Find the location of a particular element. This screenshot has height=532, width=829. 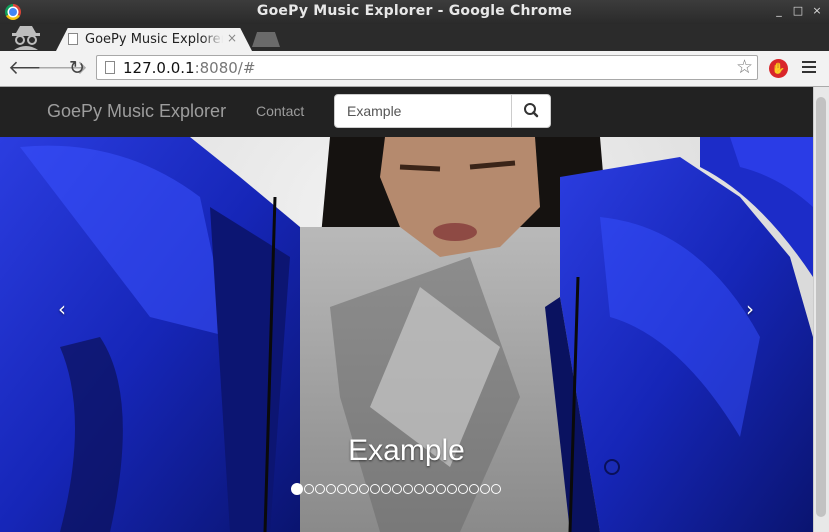

forward-arrow-icon: 🡒 is located at coordinates (62, 68).